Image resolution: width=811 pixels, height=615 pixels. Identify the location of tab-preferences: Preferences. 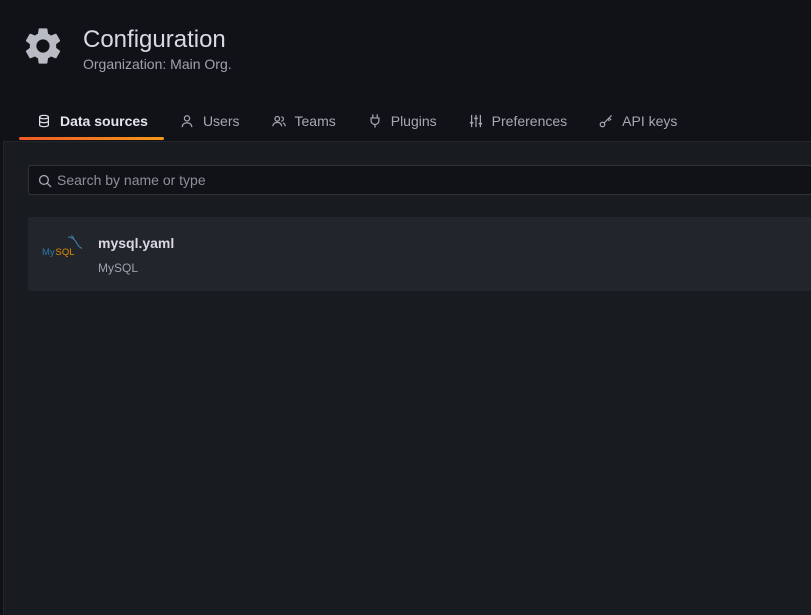
(518, 121).